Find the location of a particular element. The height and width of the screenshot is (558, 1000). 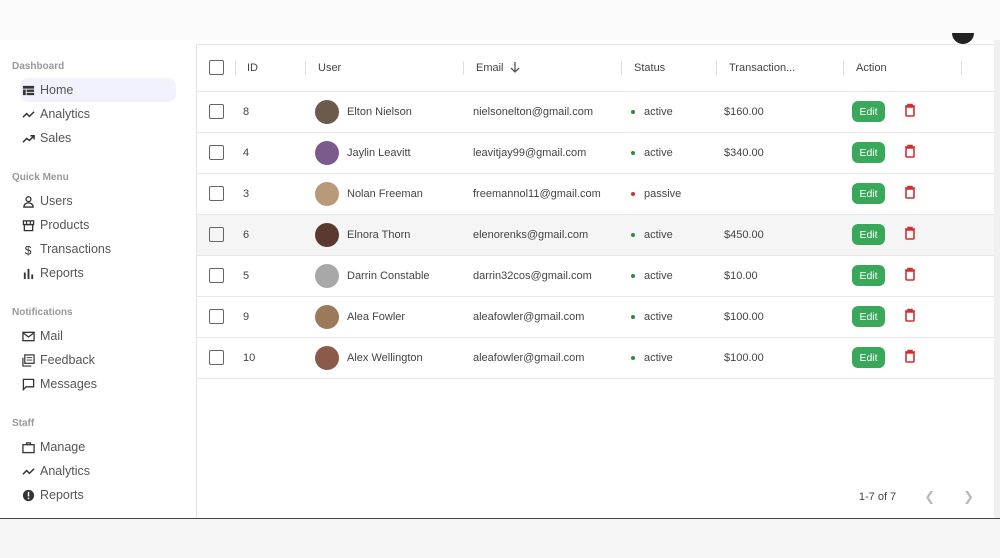

sidebar-item-dashboard-home: Home is located at coordinates (98, 90).